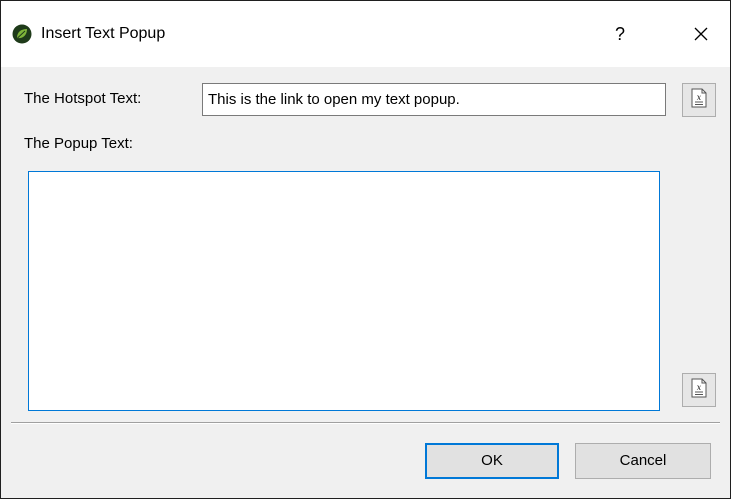  I want to click on hotspot-text-input, so click(434, 99).